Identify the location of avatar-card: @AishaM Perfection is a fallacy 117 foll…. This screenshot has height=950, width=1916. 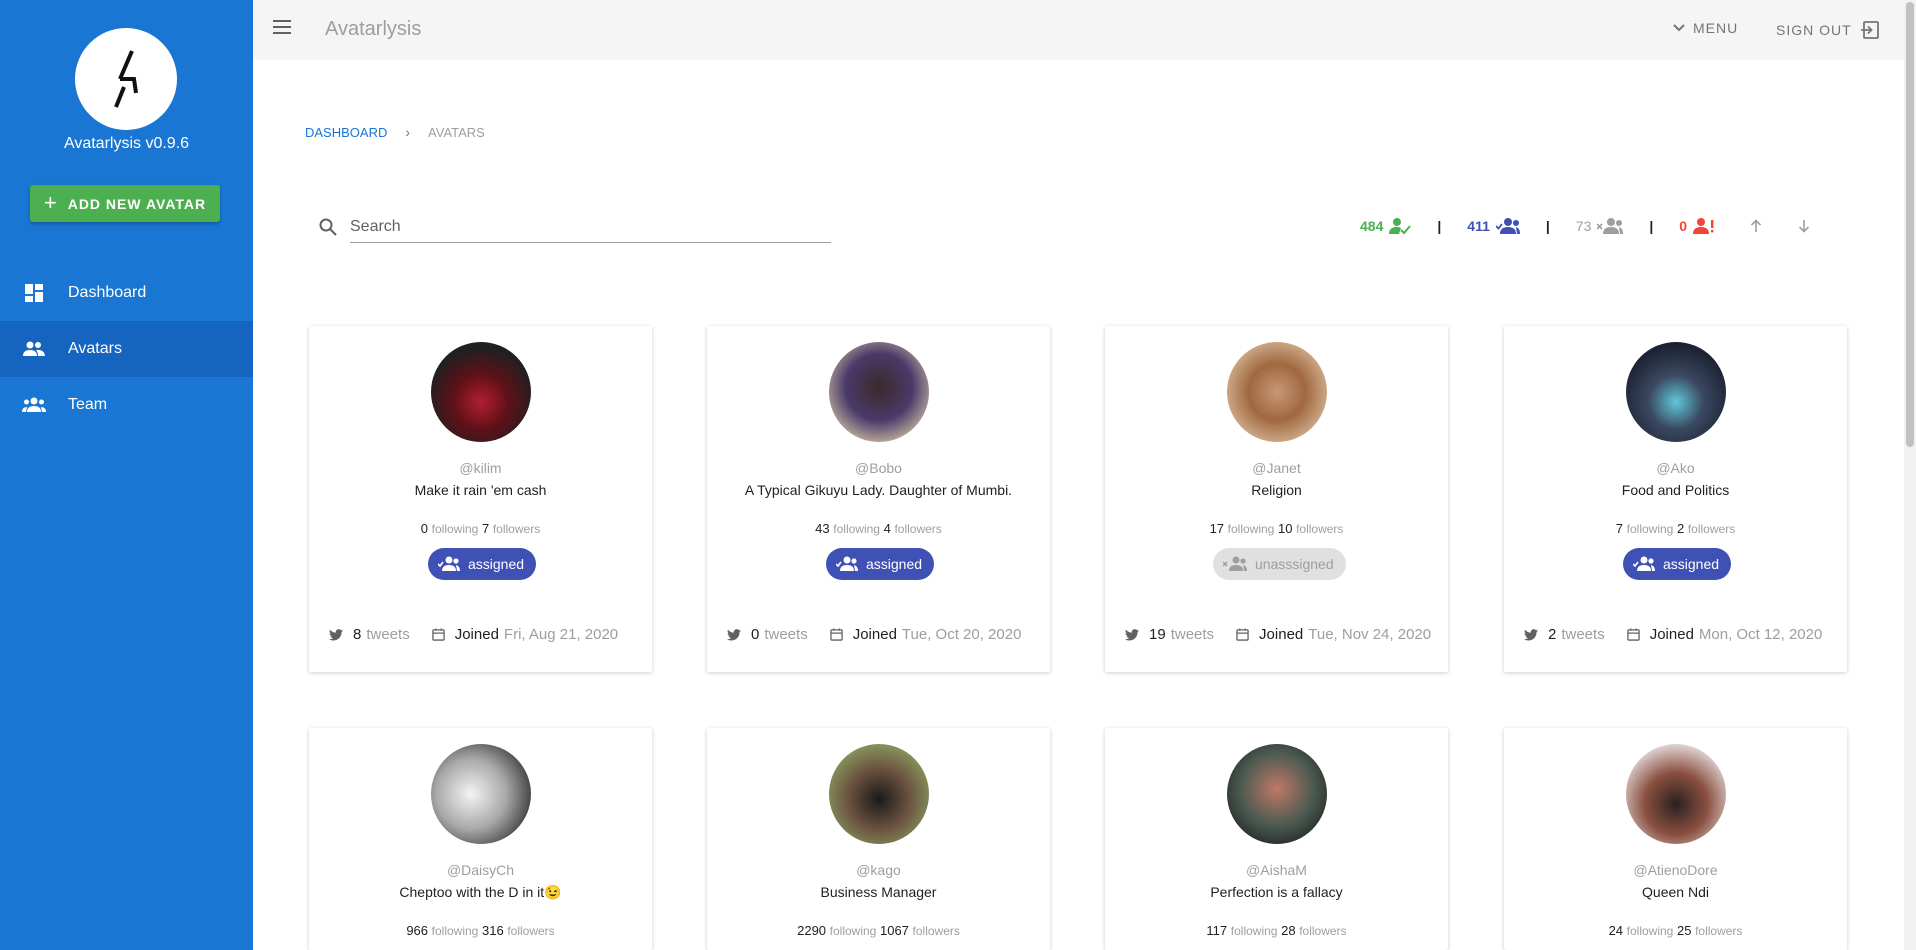
(1276, 839).